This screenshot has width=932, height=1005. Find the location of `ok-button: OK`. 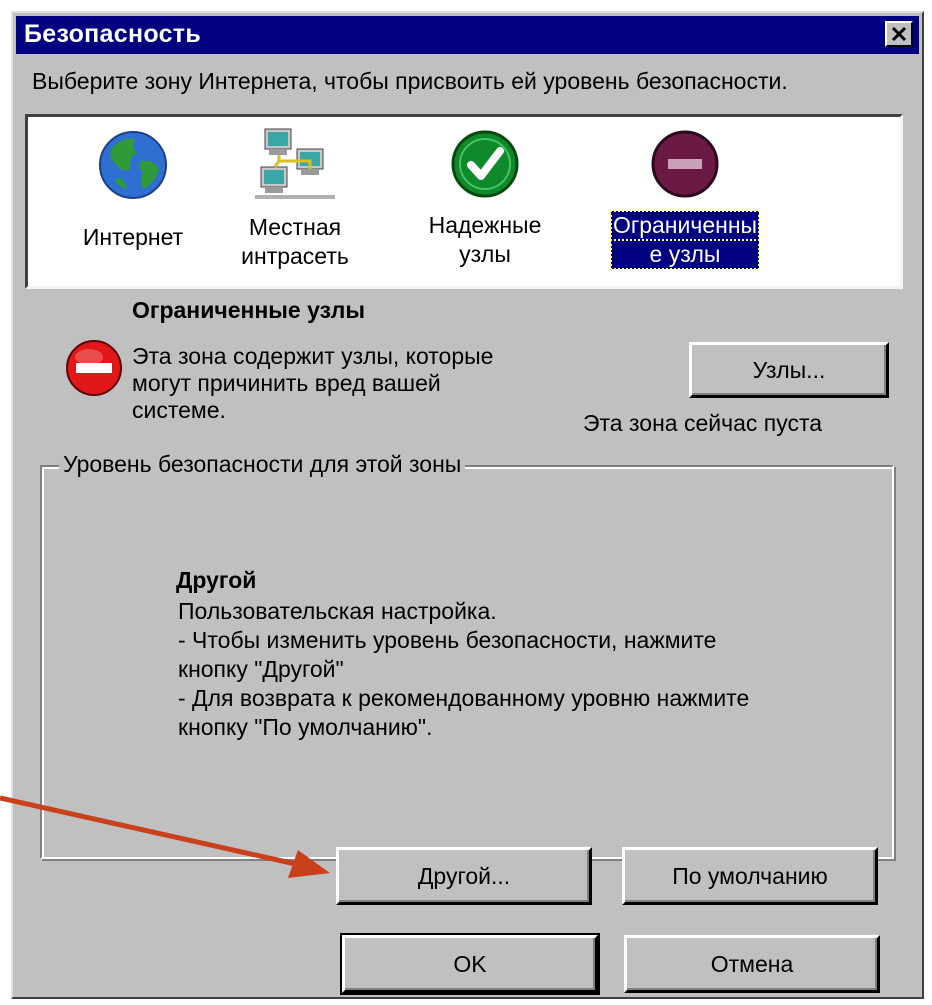

ok-button: OK is located at coordinates (470, 964).